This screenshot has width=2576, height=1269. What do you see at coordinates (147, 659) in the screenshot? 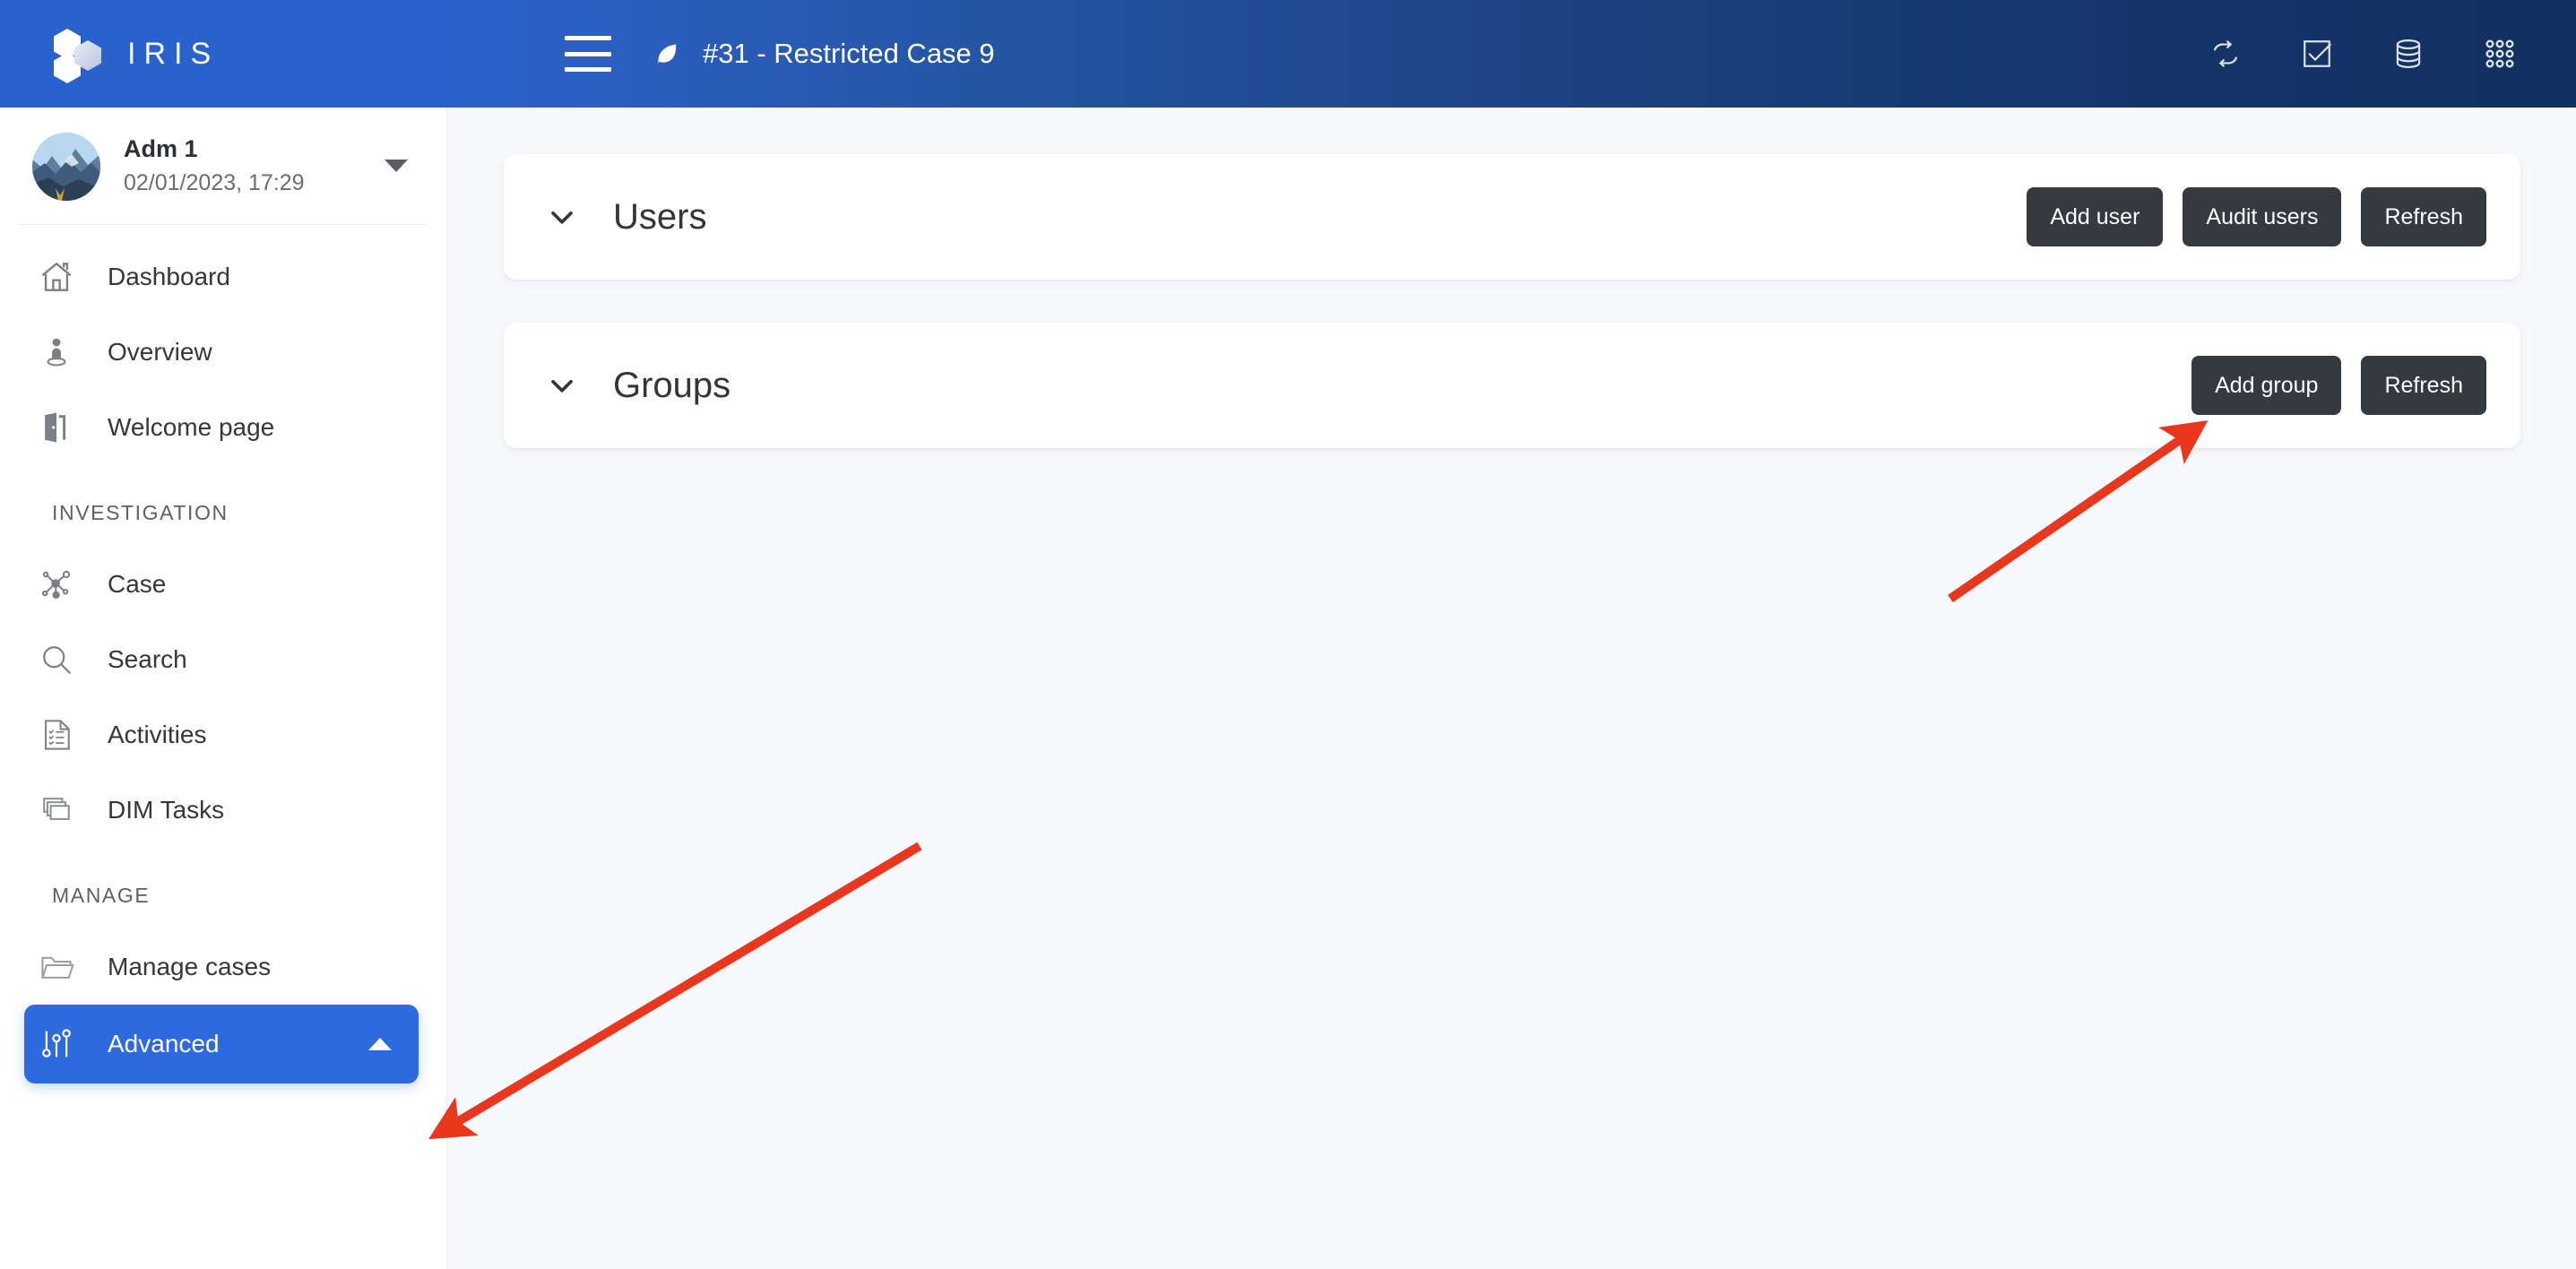
I see `sidebar-item-label: Search` at bounding box center [147, 659].